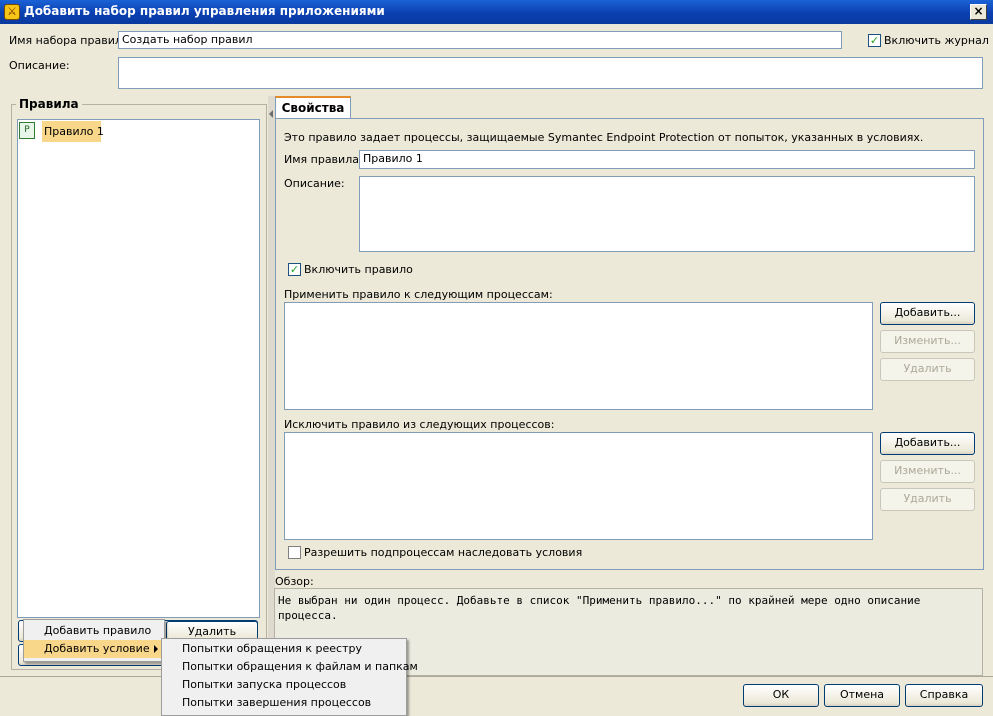  What do you see at coordinates (271, 384) in the screenshot?
I see `splitter-handle` at bounding box center [271, 384].